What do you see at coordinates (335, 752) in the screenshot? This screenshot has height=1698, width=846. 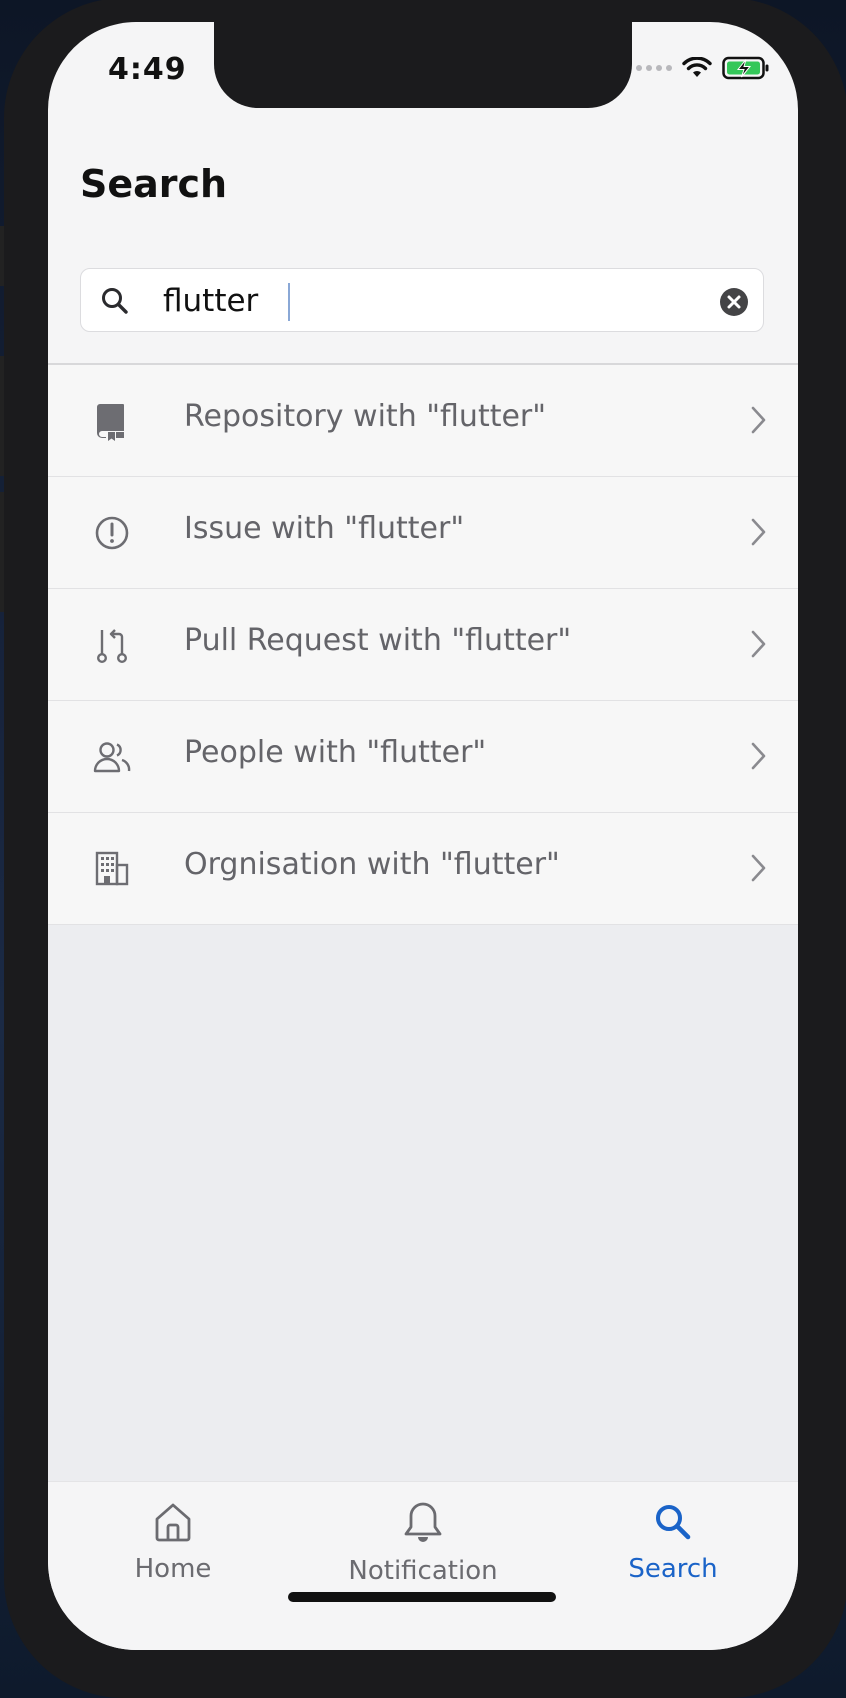 I see `list-item-label: People with "flutter"` at bounding box center [335, 752].